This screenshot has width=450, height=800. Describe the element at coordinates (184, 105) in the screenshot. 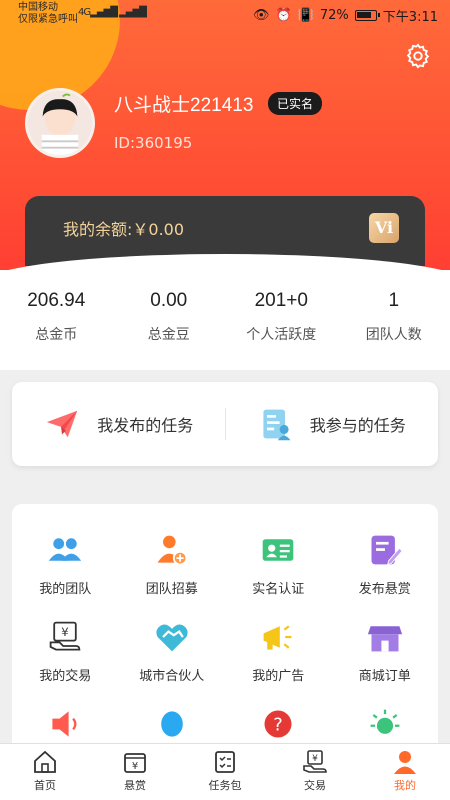

I see `nickname: 八斗战士221413` at that location.